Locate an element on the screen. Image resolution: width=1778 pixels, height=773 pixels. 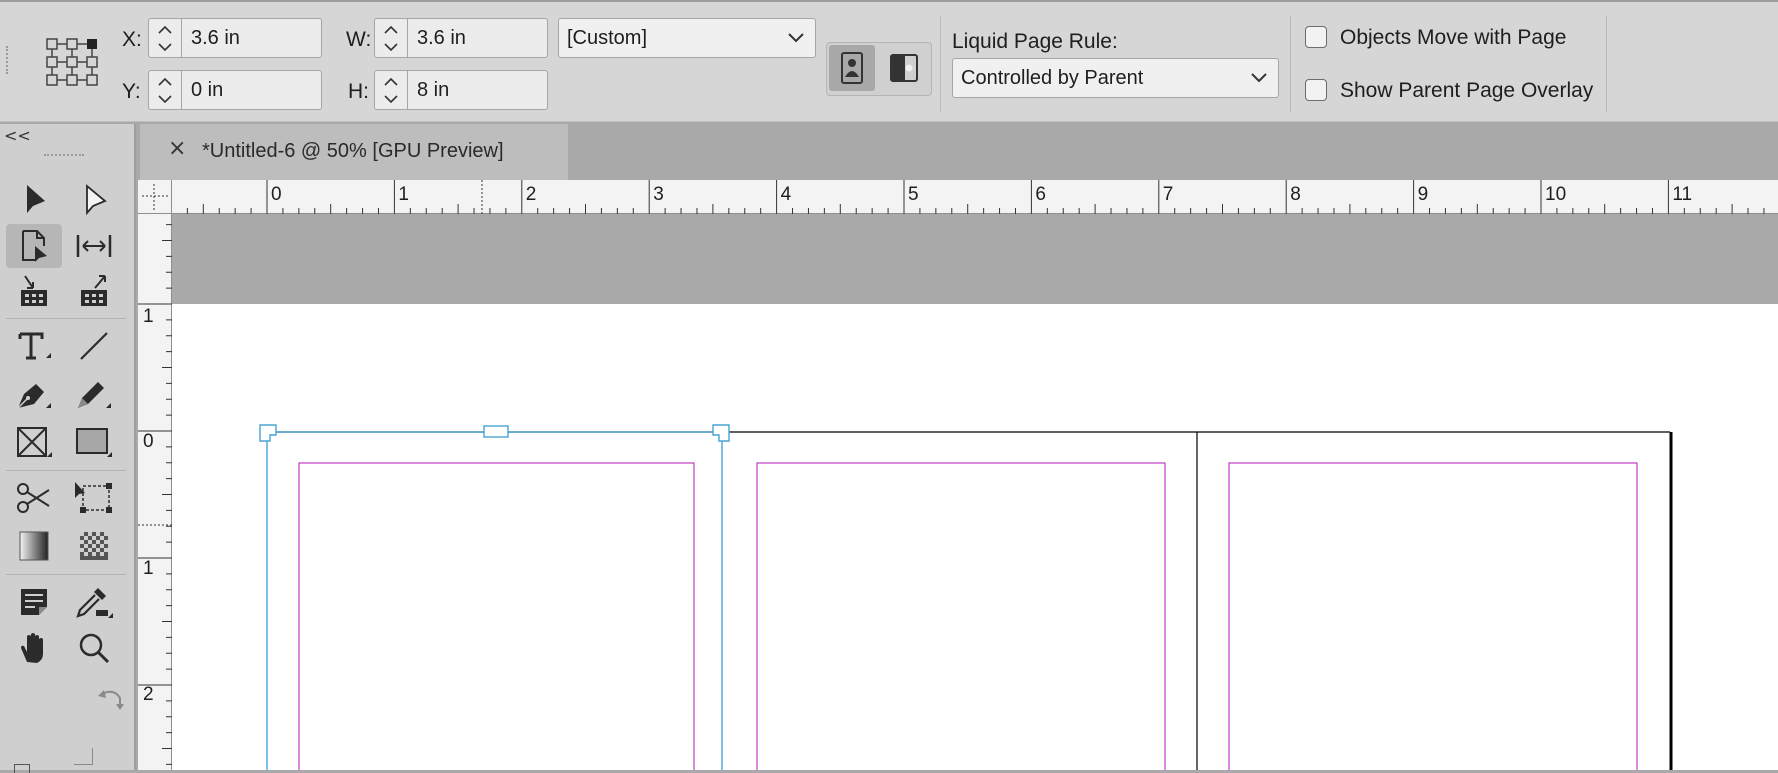
landscape-button is located at coordinates (904, 68).